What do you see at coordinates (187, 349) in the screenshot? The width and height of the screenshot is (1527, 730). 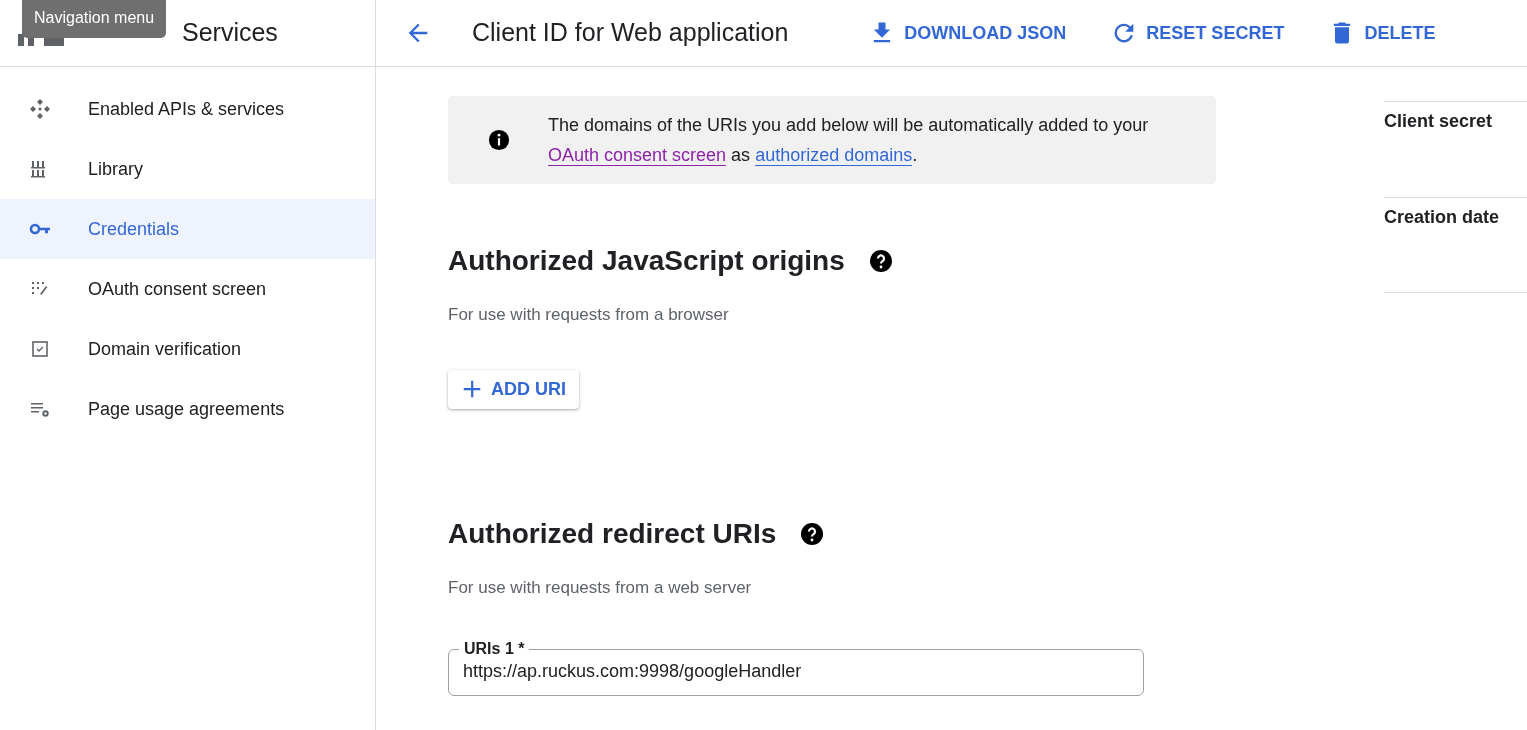 I see `nav-item: Domain verification` at bounding box center [187, 349].